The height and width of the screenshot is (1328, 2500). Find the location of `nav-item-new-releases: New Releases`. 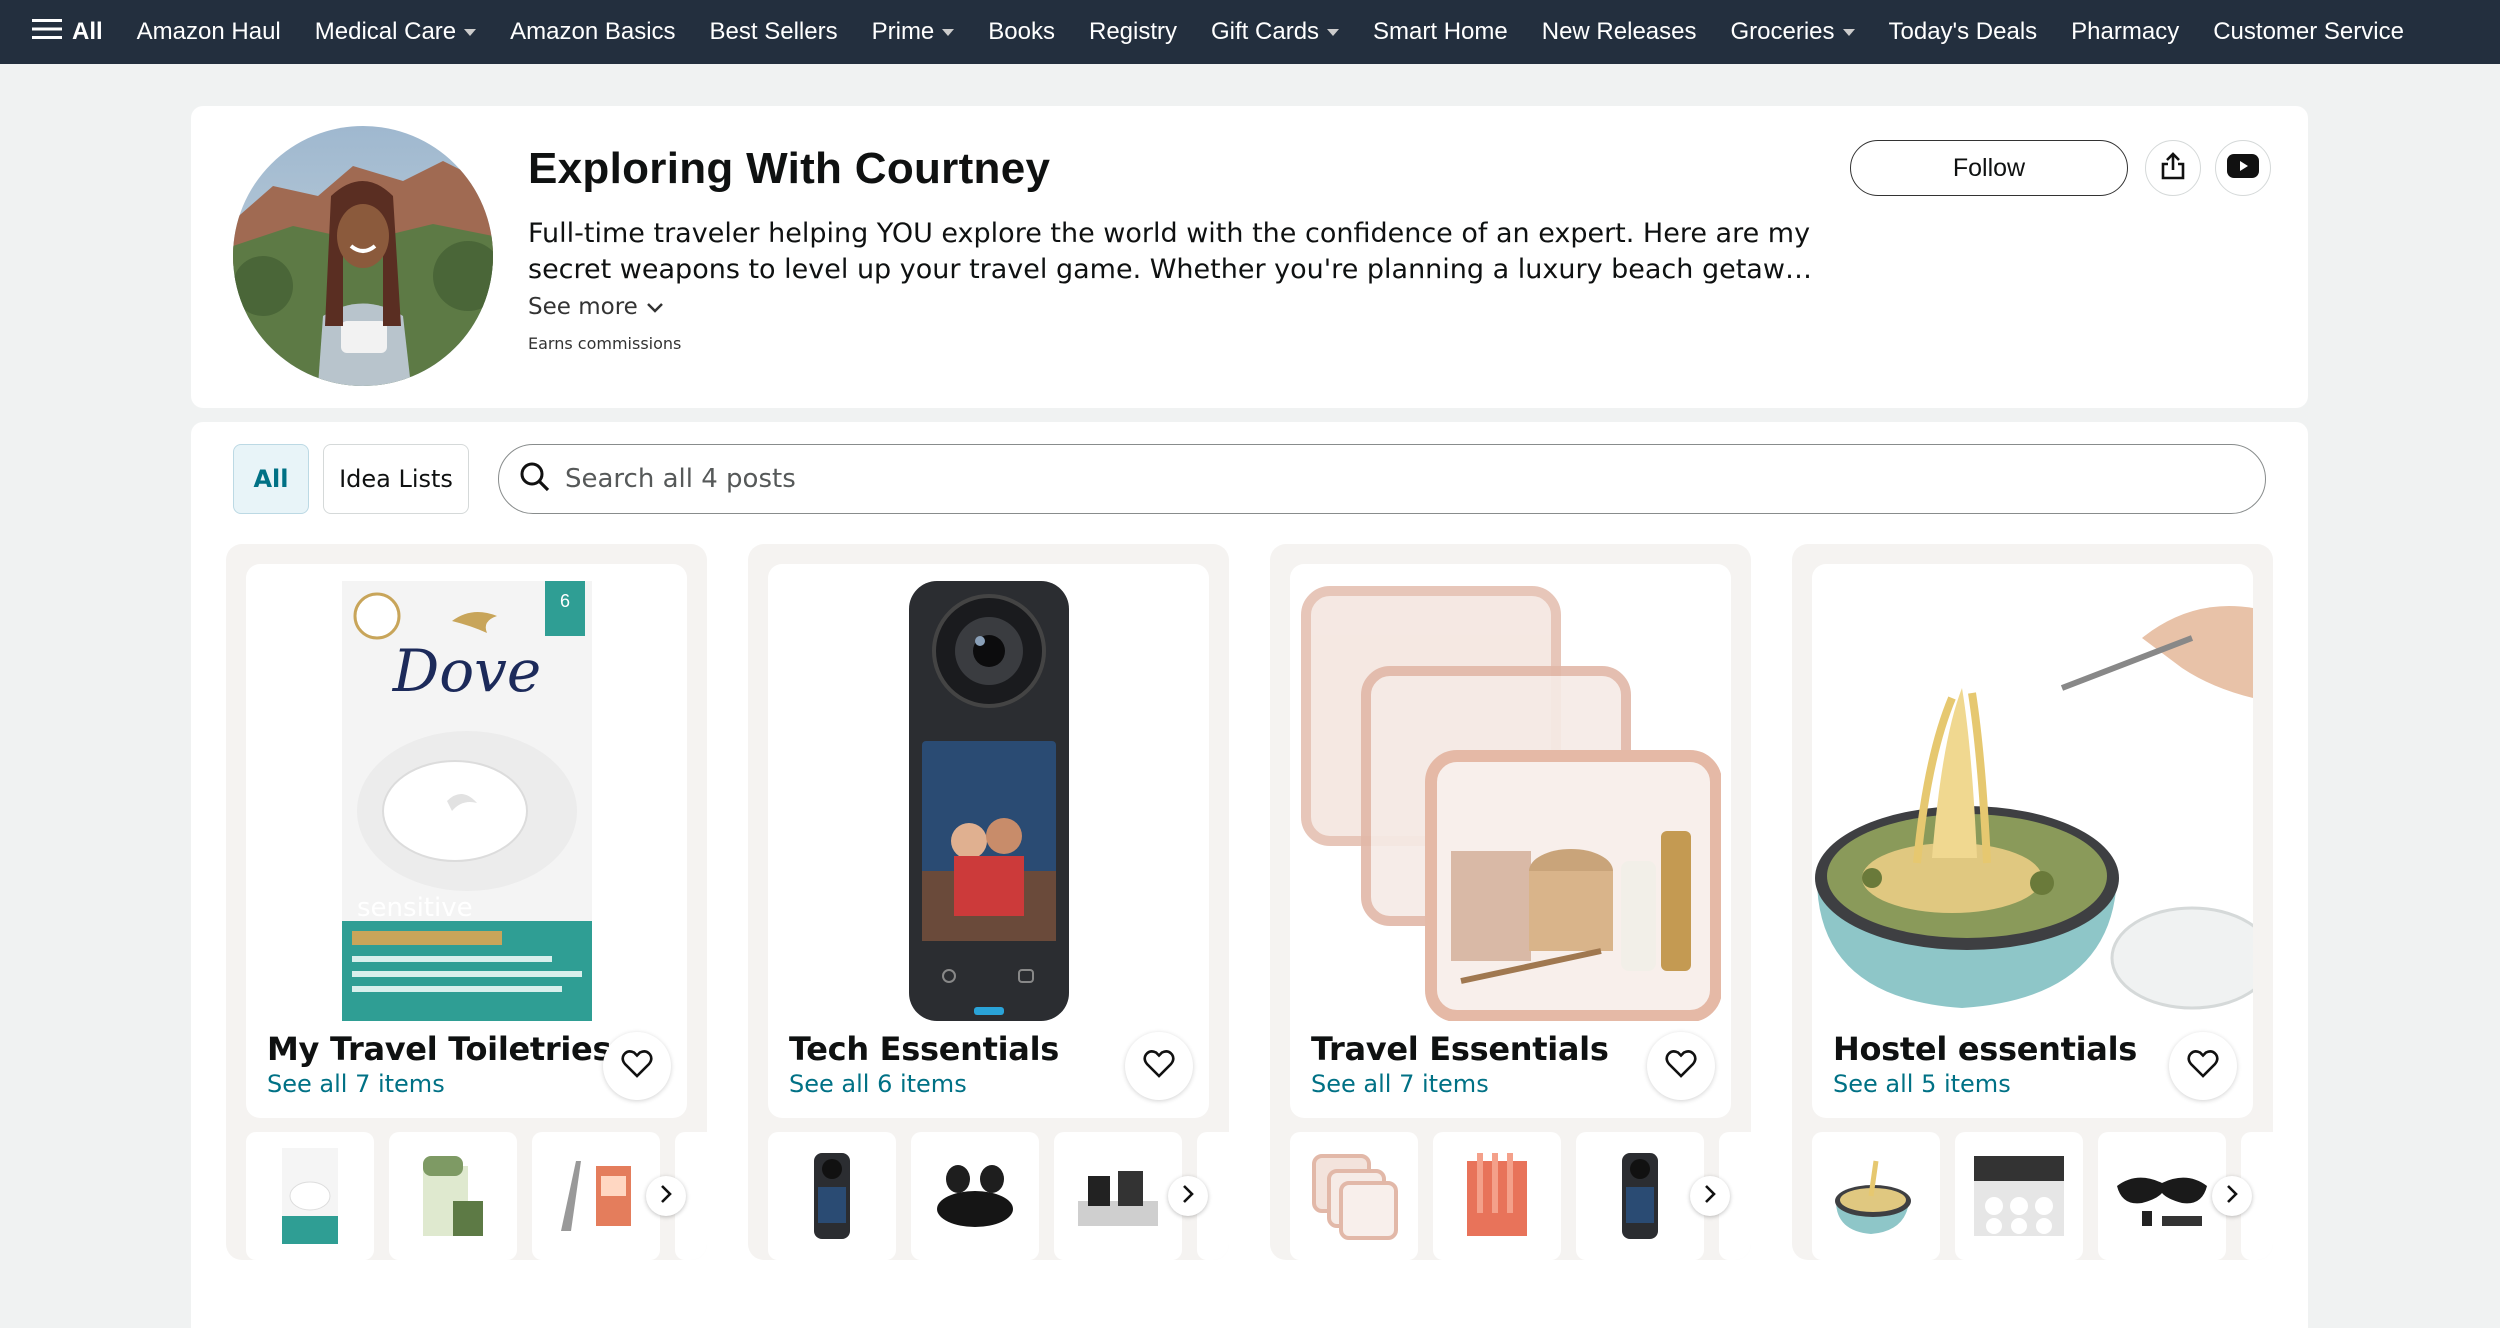

nav-item-new-releases: New Releases is located at coordinates (1619, 32).